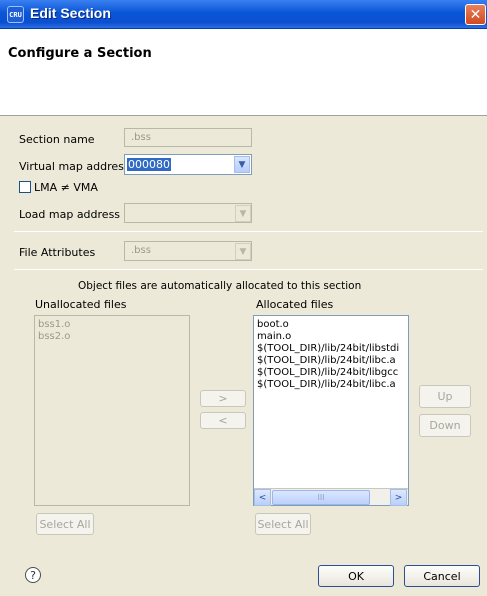 The height and width of the screenshot is (596, 487). I want to click on scroll-left-icon: <, so click(262, 497).